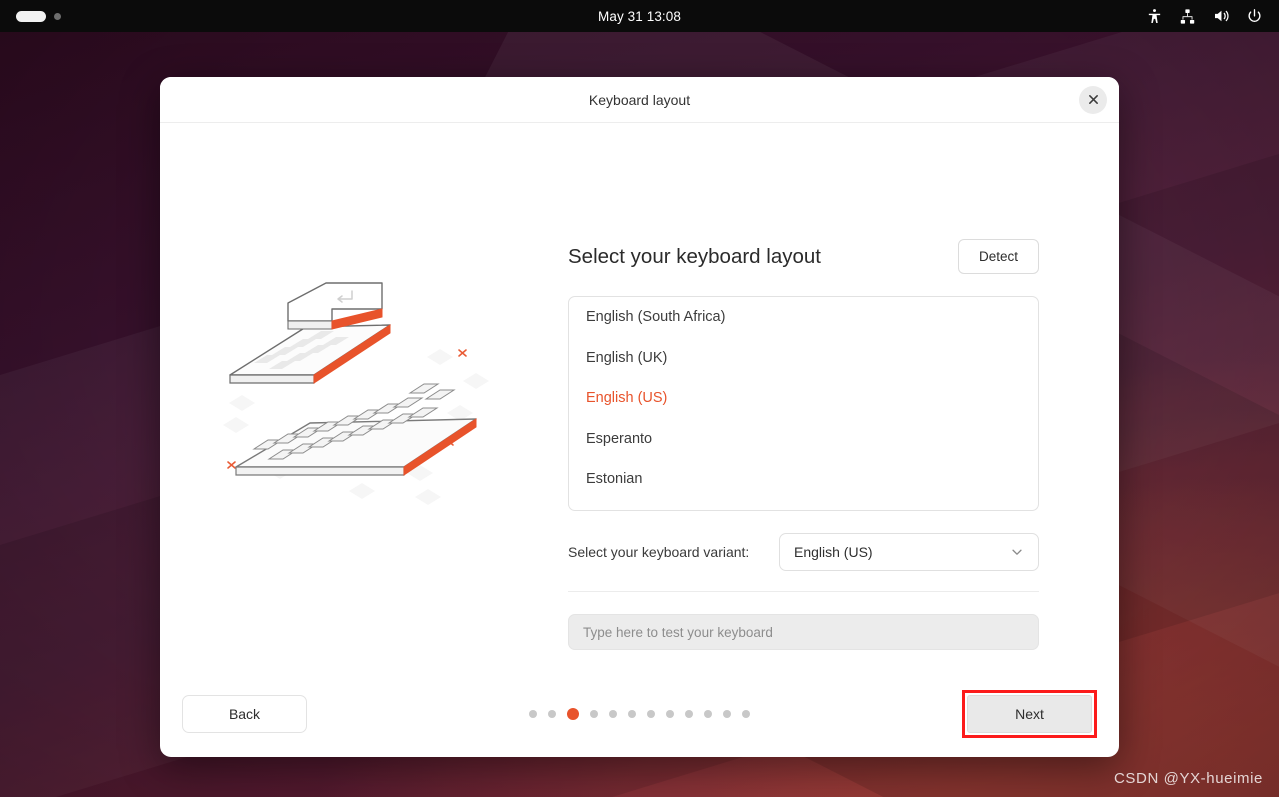 The width and height of the screenshot is (1279, 797). What do you see at coordinates (998, 256) in the screenshot?
I see `detect-button: Detect` at bounding box center [998, 256].